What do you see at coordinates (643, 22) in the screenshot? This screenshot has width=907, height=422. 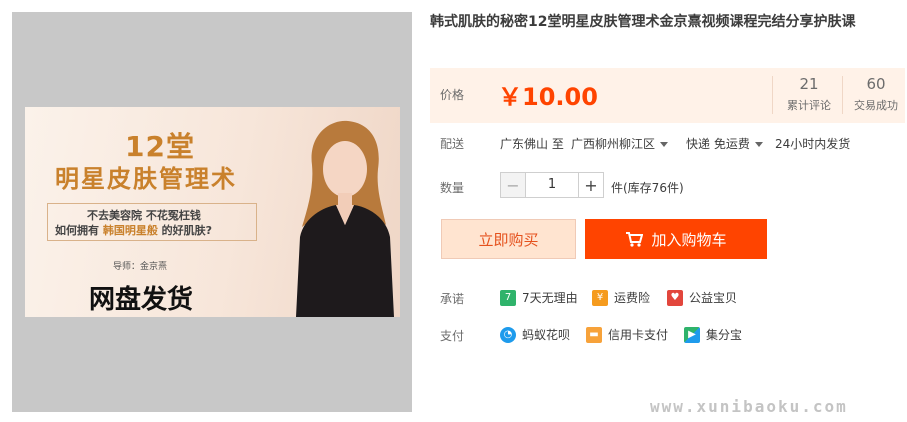 I see `product-title: 韩式肌肤的秘密12堂明星皮肤管理术金京熹视频课程完结分享护肤课` at bounding box center [643, 22].